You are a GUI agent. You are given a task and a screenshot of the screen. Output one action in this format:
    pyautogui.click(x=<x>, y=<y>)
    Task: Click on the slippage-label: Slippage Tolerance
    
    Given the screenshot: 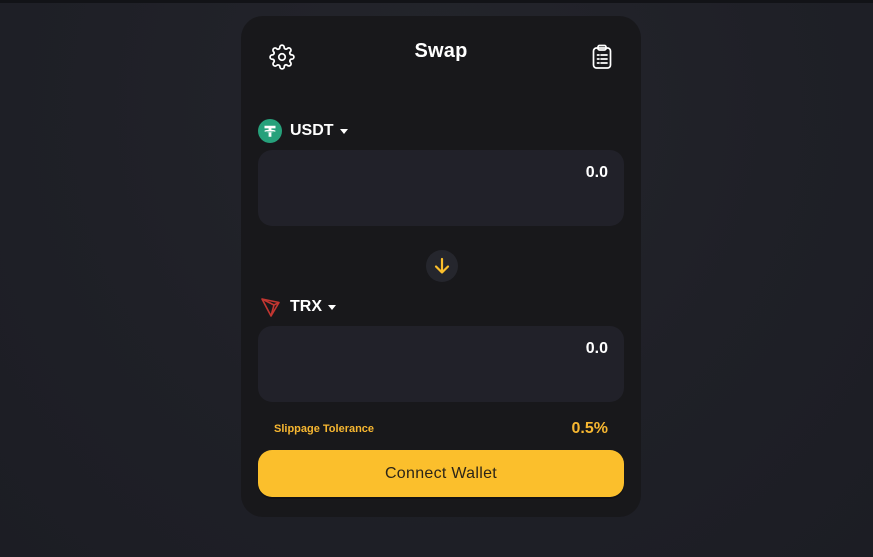 What is the action you would take?
    pyautogui.click(x=324, y=429)
    